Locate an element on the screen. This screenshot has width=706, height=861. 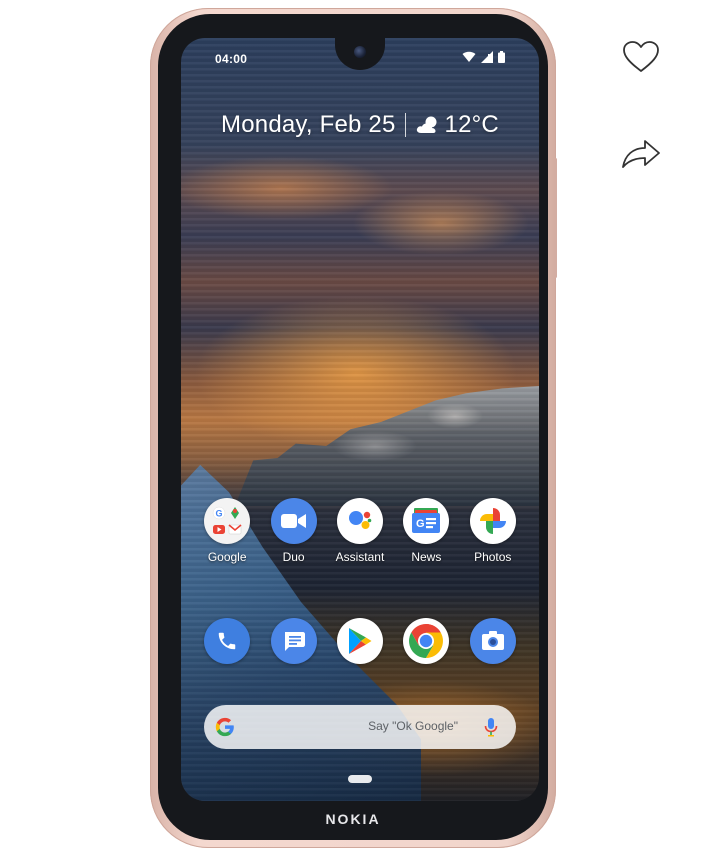
play-store-icon is located at coordinates (359, 641).